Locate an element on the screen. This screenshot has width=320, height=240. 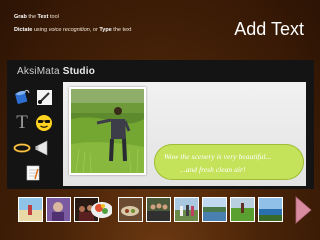
tool-panel: T is located at coordinates (34, 136).